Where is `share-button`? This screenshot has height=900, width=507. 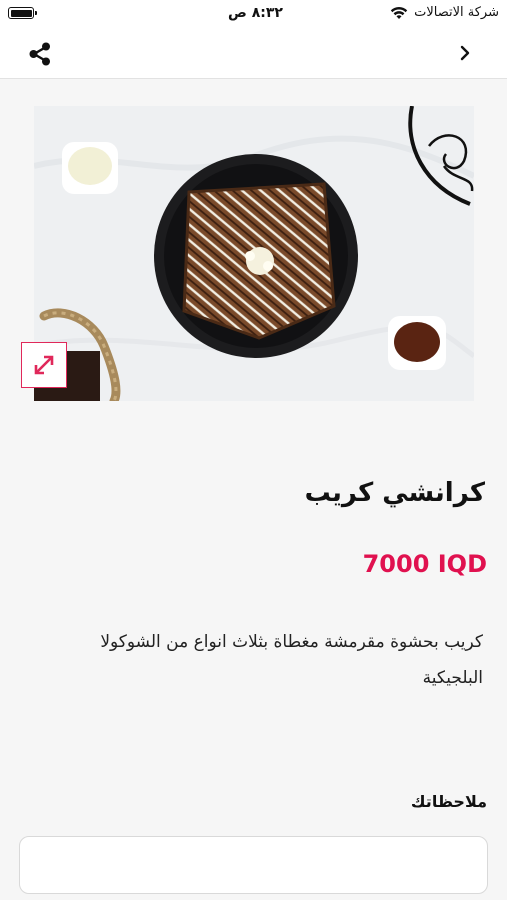
share-button is located at coordinates (40, 54).